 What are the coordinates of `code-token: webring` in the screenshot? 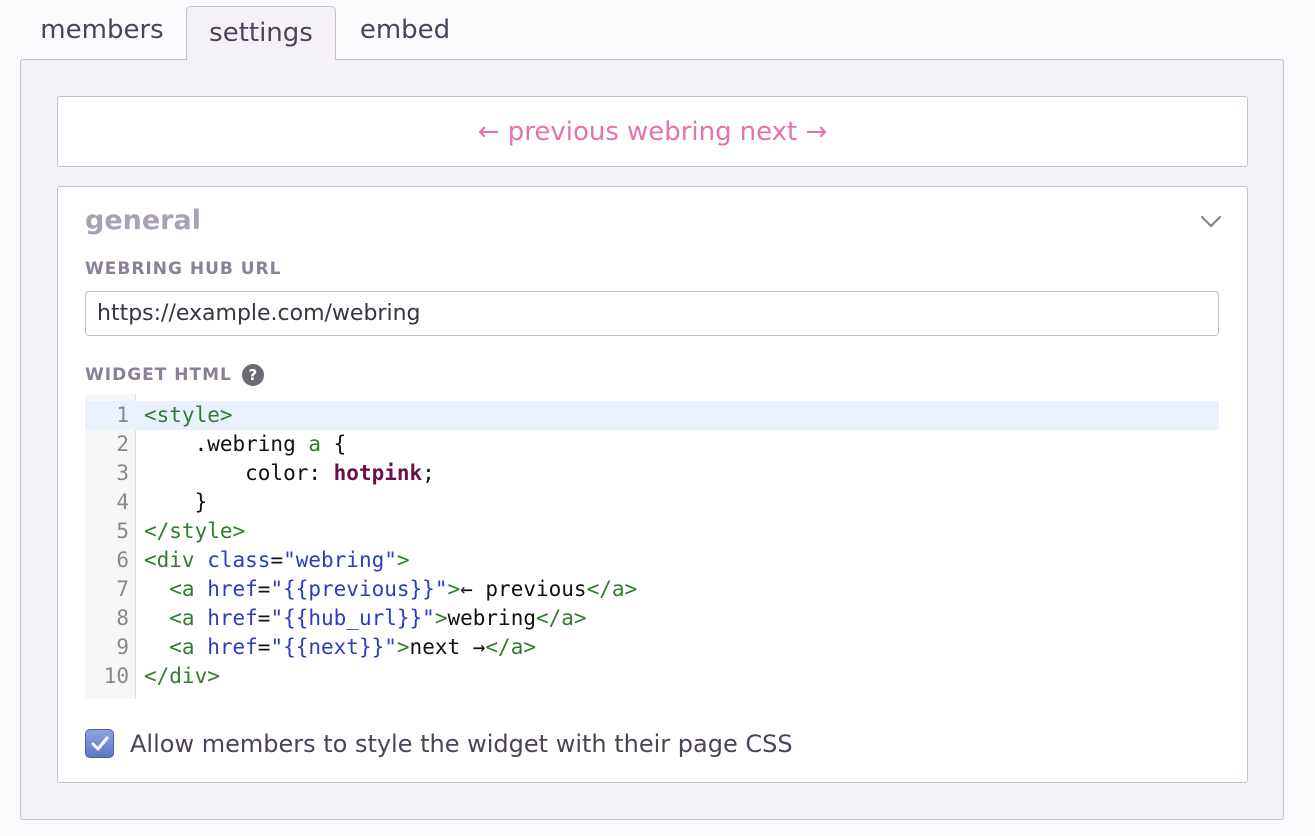 It's located at (491, 618).